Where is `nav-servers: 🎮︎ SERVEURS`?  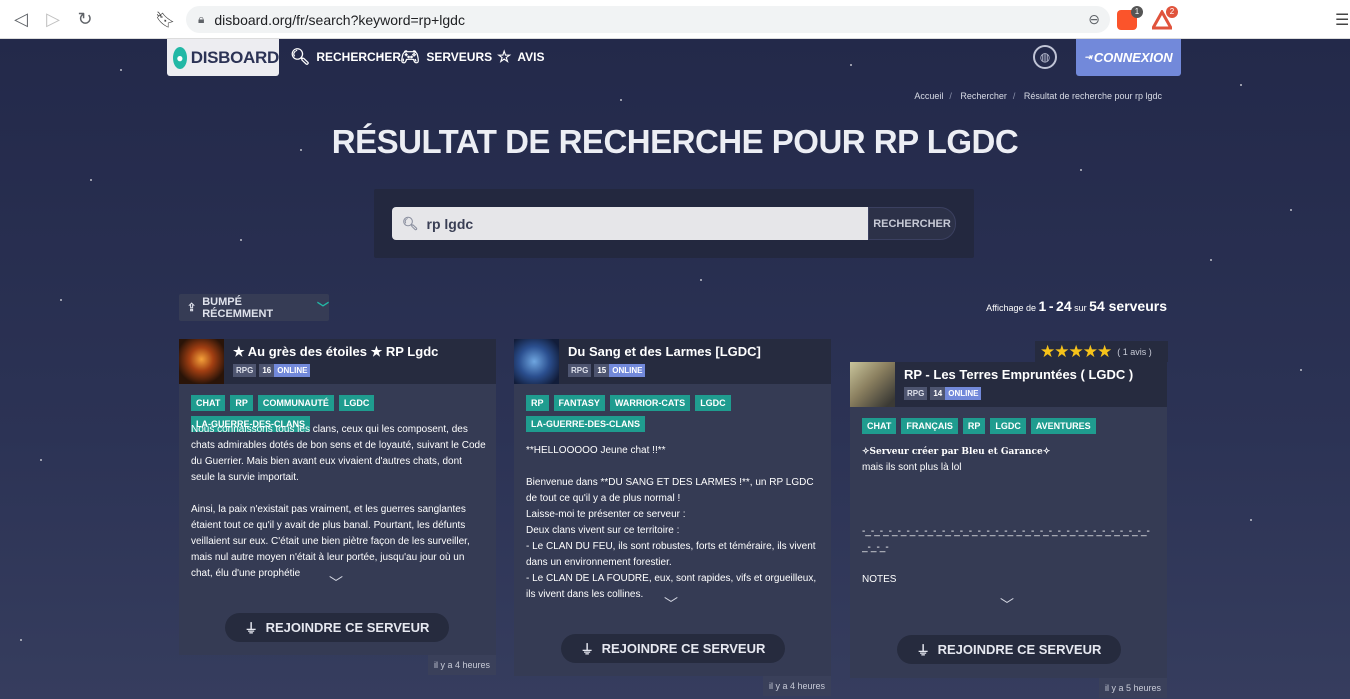
nav-servers: 🎮︎ SERVEURS is located at coordinates (446, 57).